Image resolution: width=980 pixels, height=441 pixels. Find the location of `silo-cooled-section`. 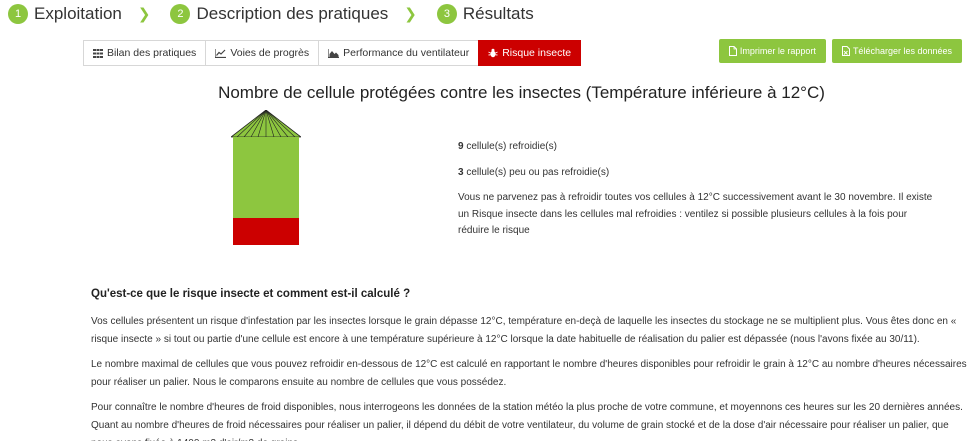

silo-cooled-section is located at coordinates (266, 177).